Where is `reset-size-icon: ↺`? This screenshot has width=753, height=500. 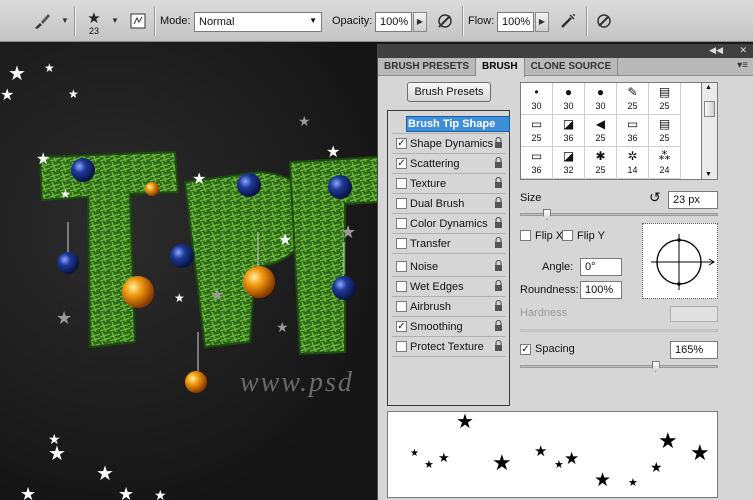
reset-size-icon: ↺ is located at coordinates (655, 197).